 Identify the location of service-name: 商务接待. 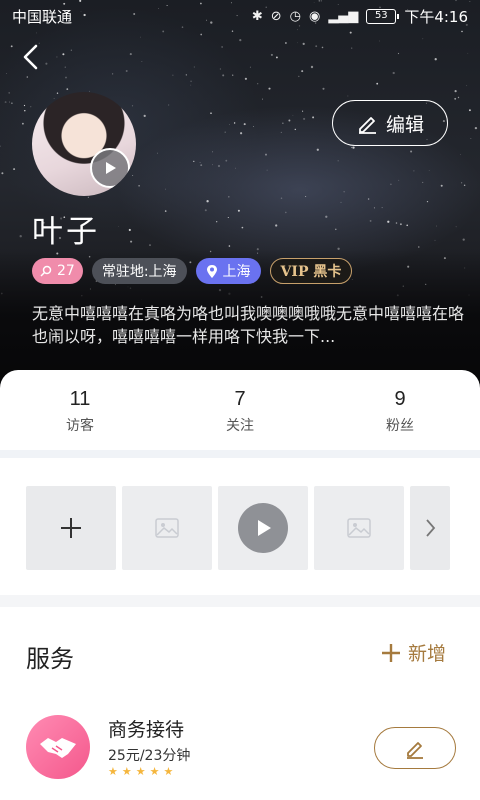
(146, 730).